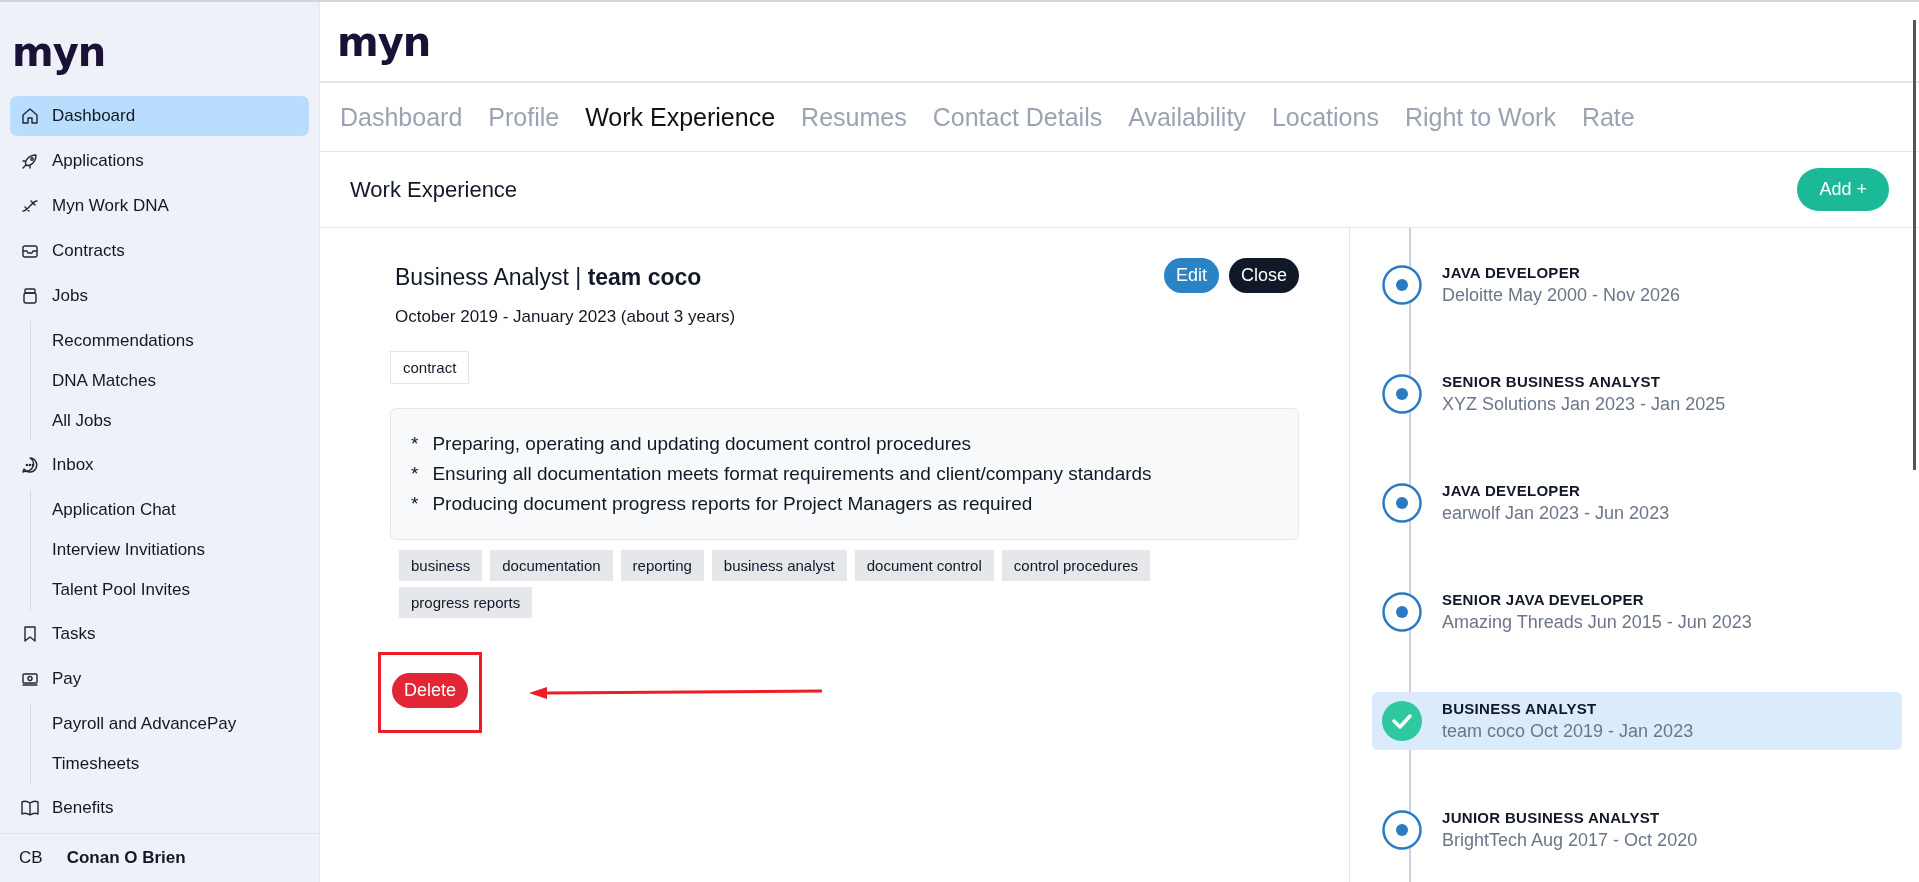  Describe the element at coordinates (551, 565) in the screenshot. I see `skill-tag: documentation` at that location.